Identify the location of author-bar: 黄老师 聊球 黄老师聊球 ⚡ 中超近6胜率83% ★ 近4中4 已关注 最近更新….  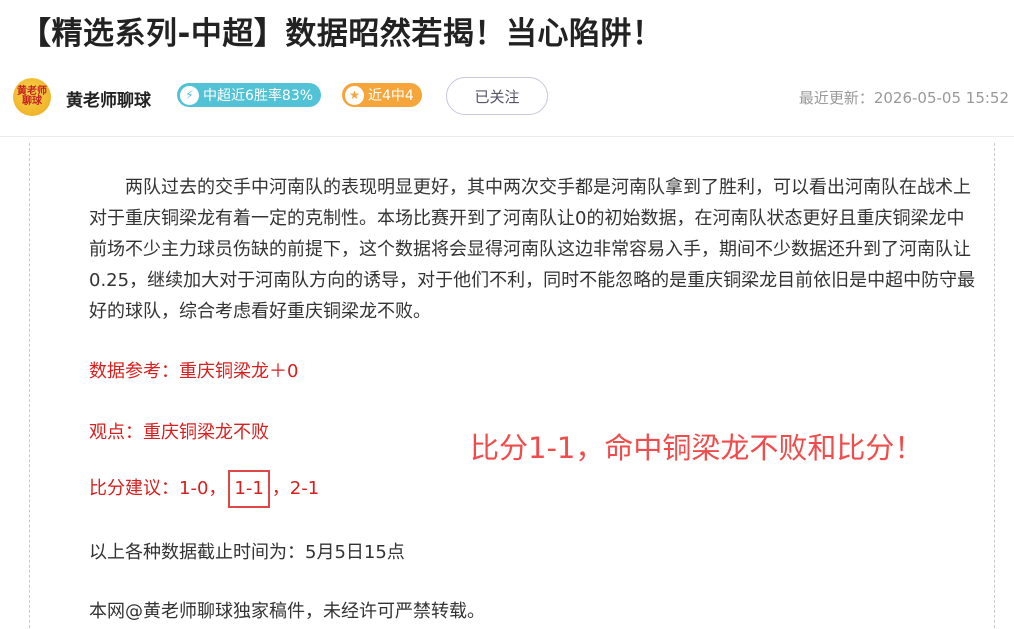
(507, 97).